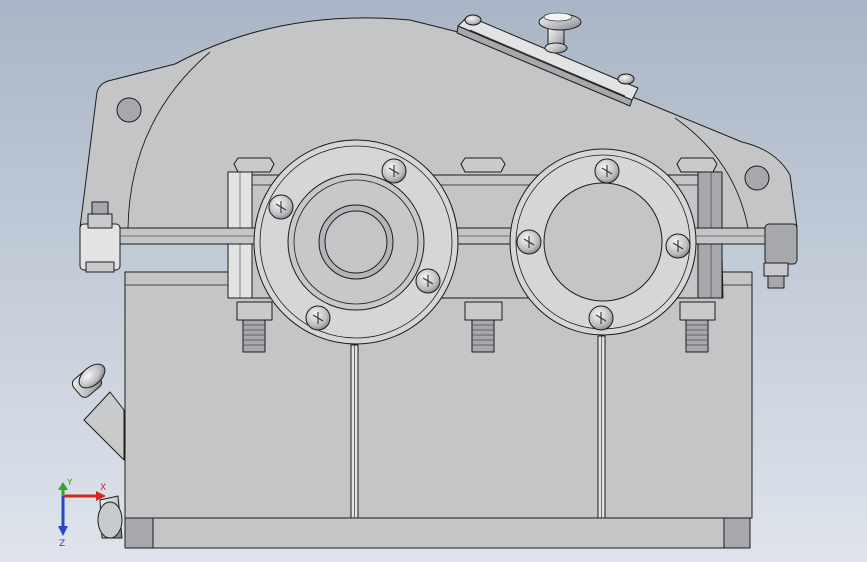  Describe the element at coordinates (781, 244) in the screenshot. I see `flange-boss-right` at that location.